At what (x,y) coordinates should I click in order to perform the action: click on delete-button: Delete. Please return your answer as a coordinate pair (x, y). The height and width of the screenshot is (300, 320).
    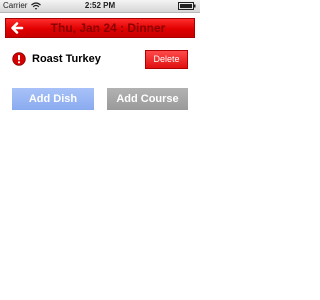
    Looking at the image, I should click on (166, 59).